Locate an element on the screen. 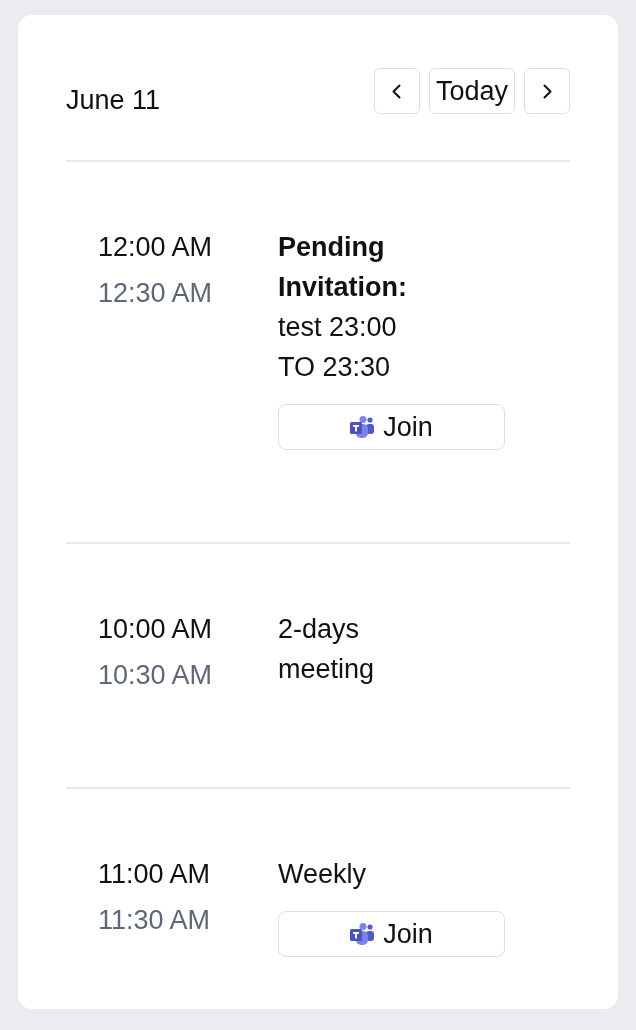 The width and height of the screenshot is (636, 1030). previous-button is located at coordinates (396, 91).